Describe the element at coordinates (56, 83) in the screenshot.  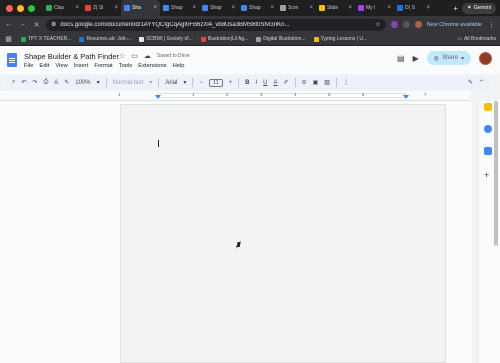
I see `spellcheck-icon: A` at that location.